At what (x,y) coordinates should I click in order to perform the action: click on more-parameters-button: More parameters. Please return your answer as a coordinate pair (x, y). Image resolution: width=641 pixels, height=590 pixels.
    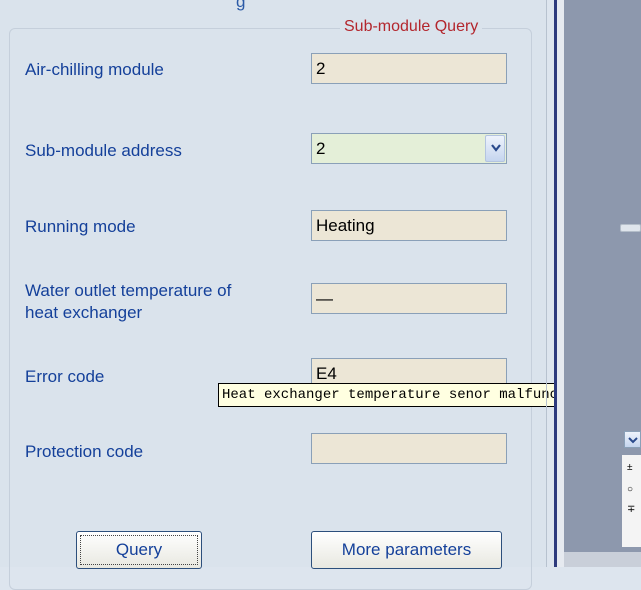
    Looking at the image, I should click on (406, 550).